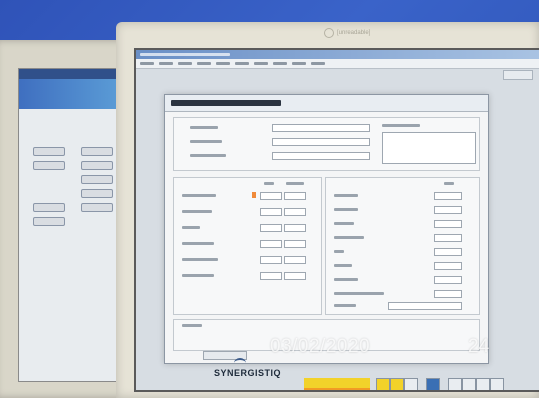 The height and width of the screenshot is (398, 539). Describe the element at coordinates (518, 75) in the screenshot. I see `action-button` at that location.